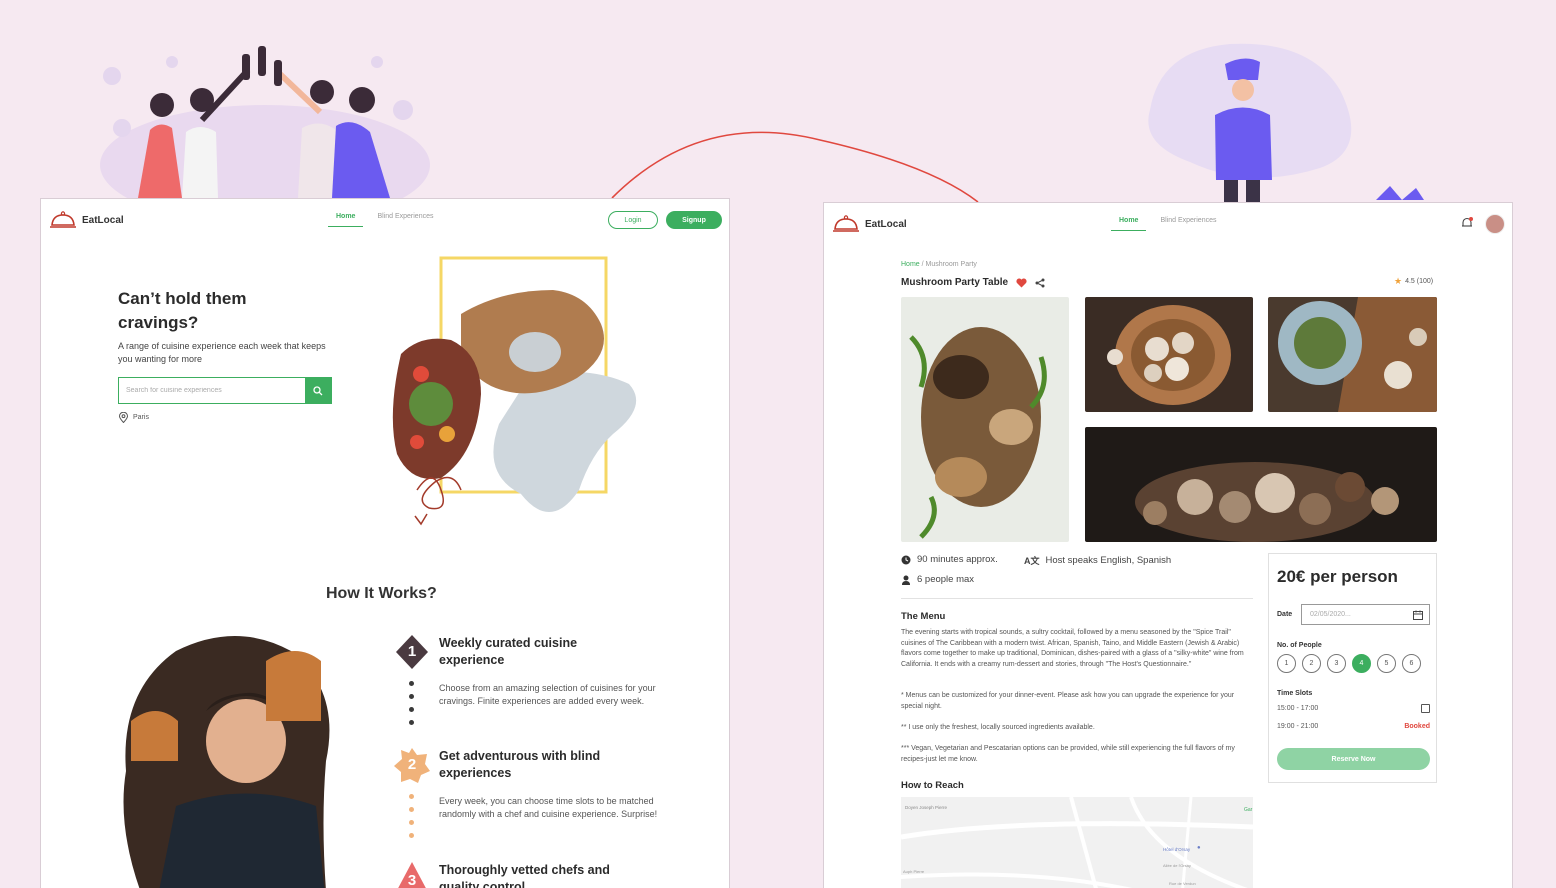 The width and height of the screenshot is (1556, 888). Describe the element at coordinates (514, 391) in the screenshot. I see `hero-food-image` at that location.